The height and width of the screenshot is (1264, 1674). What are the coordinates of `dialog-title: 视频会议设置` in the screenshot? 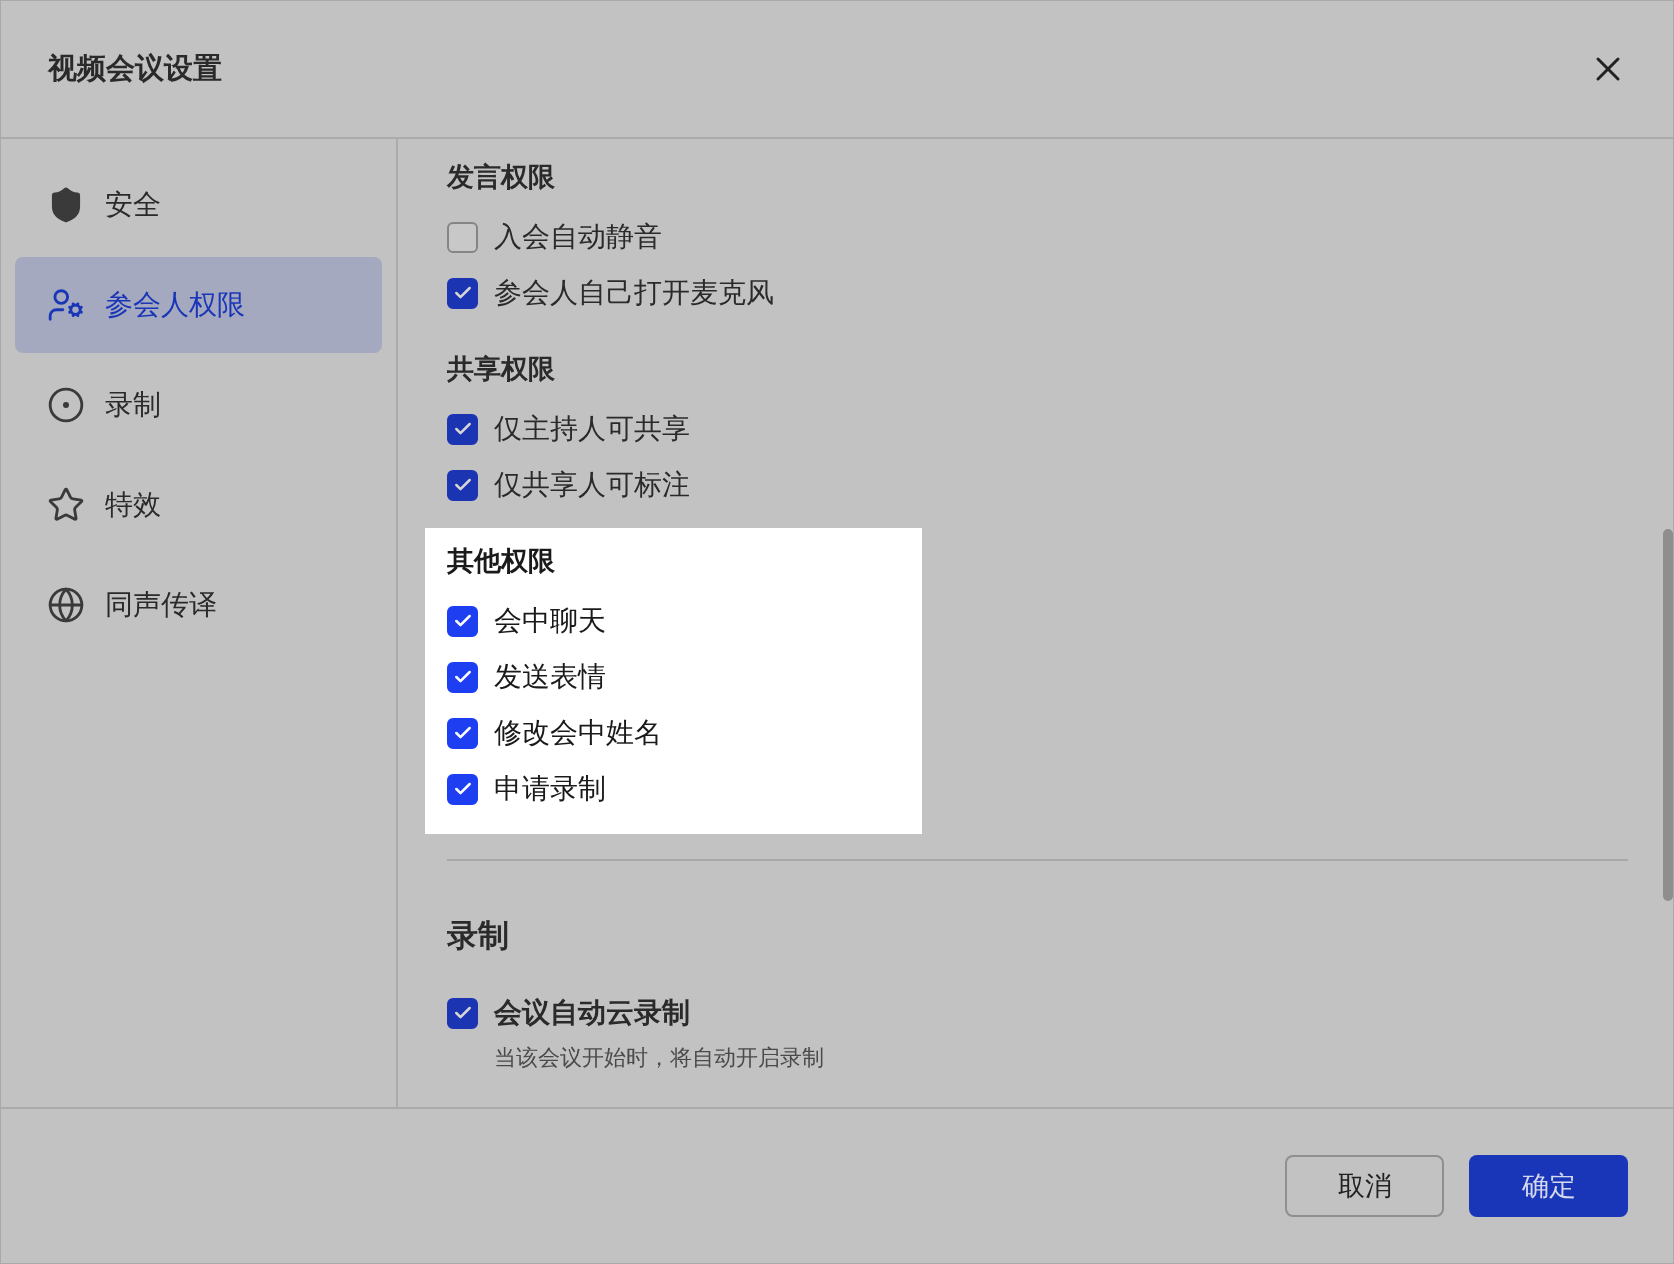 It's located at (135, 69).